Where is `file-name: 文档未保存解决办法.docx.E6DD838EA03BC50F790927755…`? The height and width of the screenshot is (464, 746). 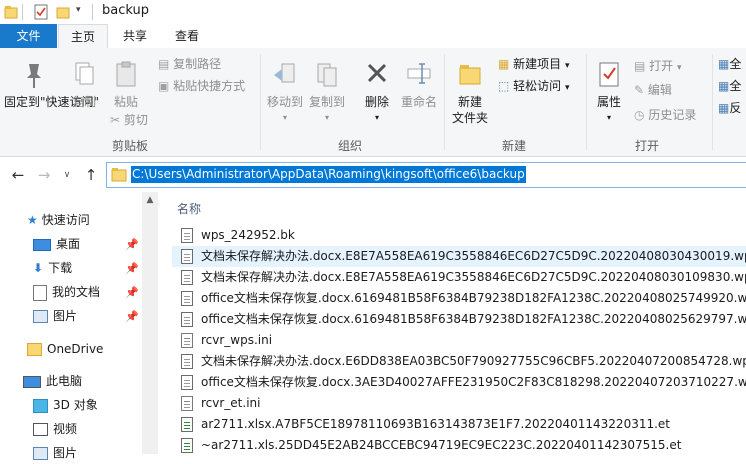 file-name: 文档未保存解决办法.docx.E6DD838EA03BC50F790927755… is located at coordinates (473, 361).